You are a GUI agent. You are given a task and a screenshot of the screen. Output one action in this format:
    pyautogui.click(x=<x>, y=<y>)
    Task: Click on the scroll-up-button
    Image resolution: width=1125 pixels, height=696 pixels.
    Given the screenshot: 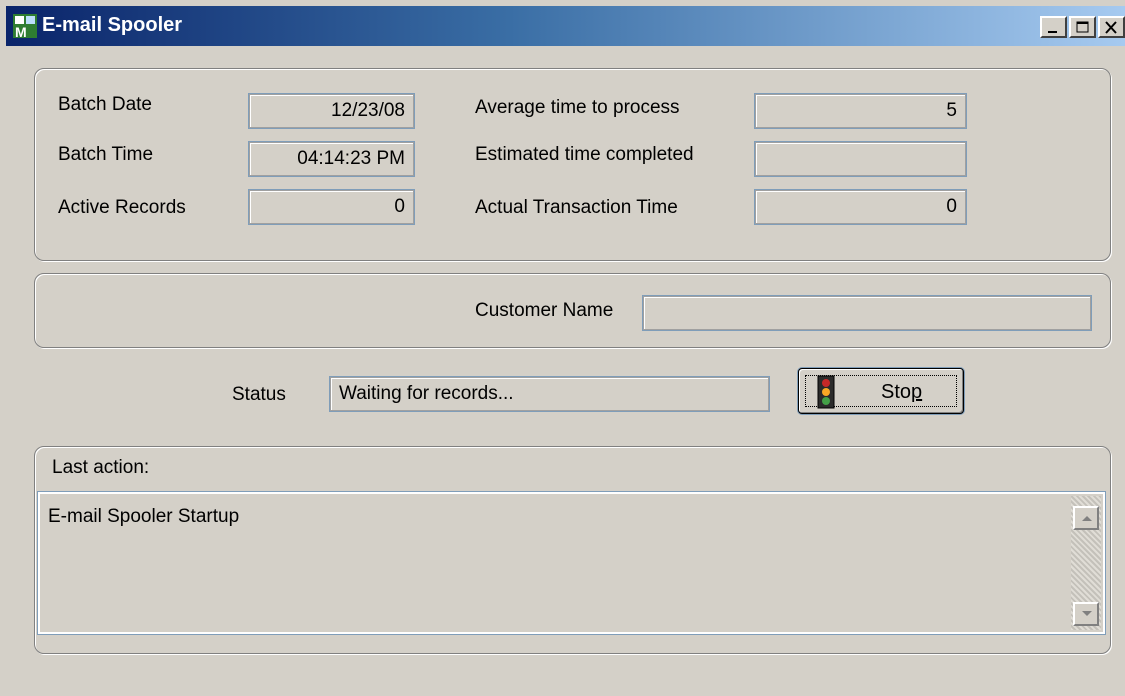 What is the action you would take?
    pyautogui.click(x=1086, y=518)
    